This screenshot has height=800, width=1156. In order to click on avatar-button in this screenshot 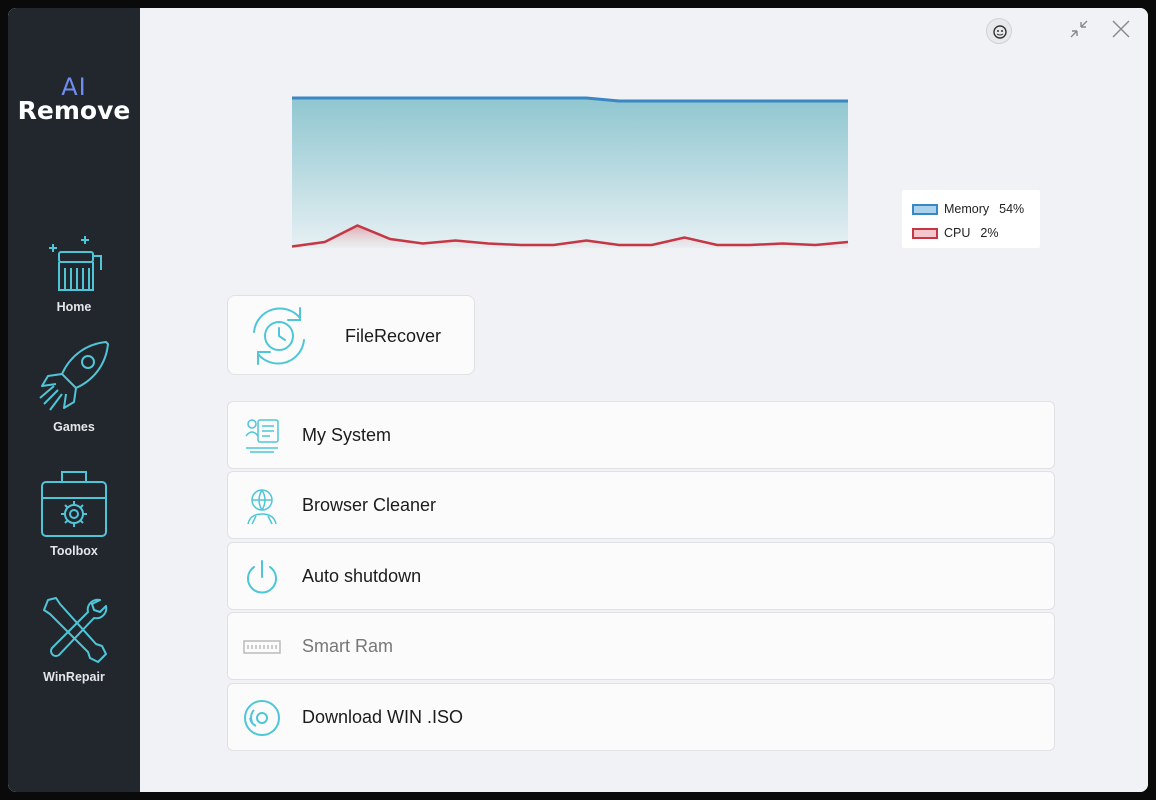, I will do `click(999, 31)`.